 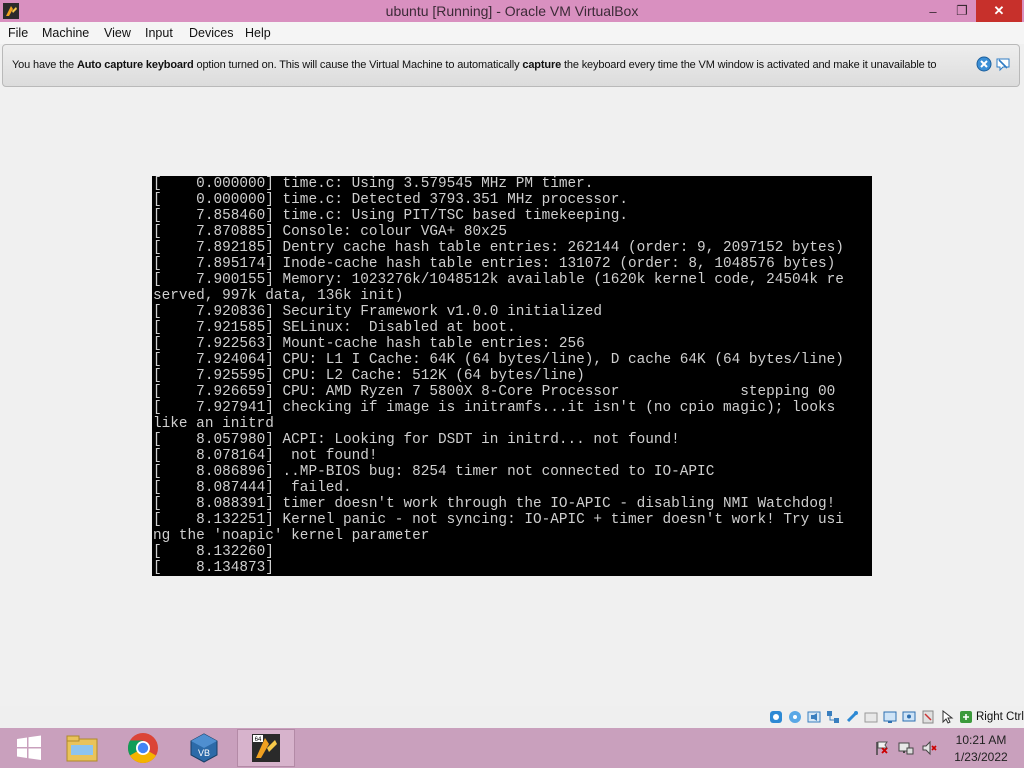 I want to click on start-button, so click(x=29, y=748).